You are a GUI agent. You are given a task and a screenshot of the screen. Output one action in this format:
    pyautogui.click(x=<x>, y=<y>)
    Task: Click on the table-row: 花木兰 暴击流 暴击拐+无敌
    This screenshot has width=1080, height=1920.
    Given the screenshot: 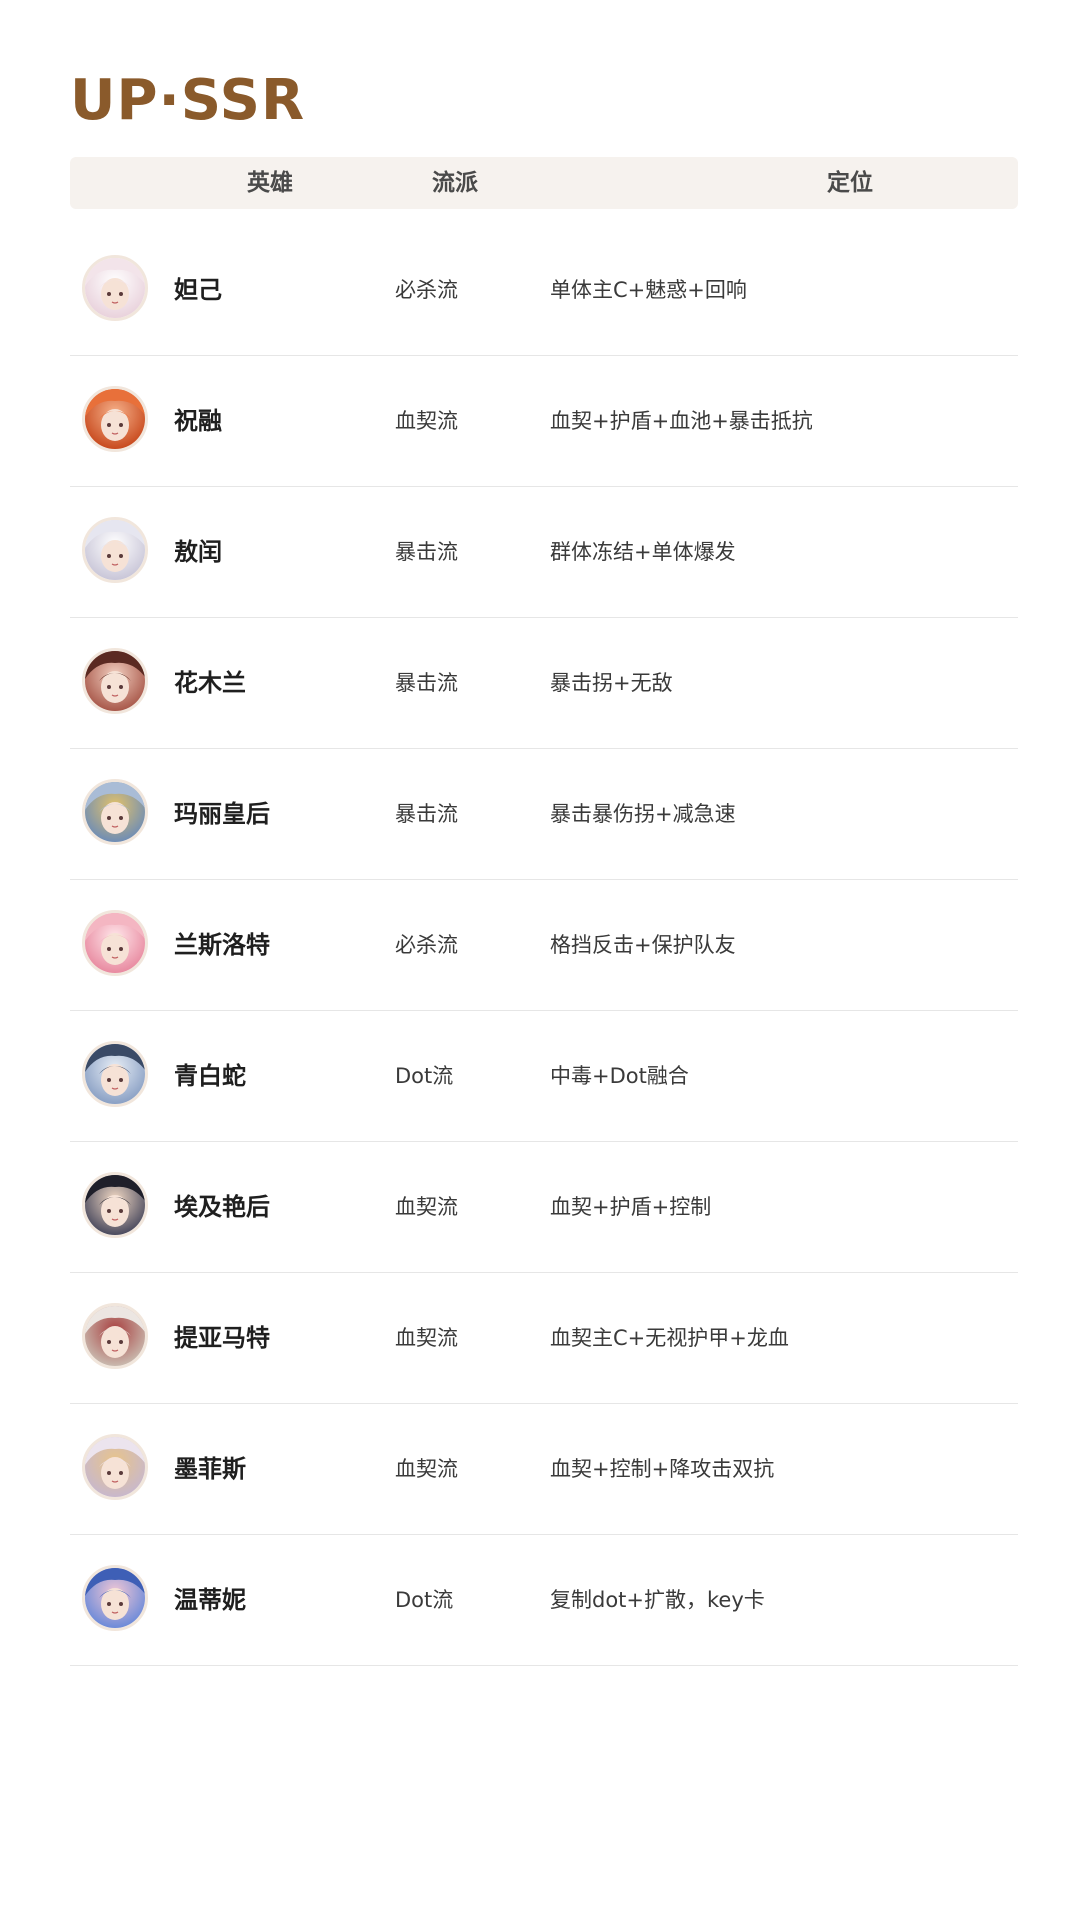 What is the action you would take?
    pyautogui.click(x=544, y=683)
    